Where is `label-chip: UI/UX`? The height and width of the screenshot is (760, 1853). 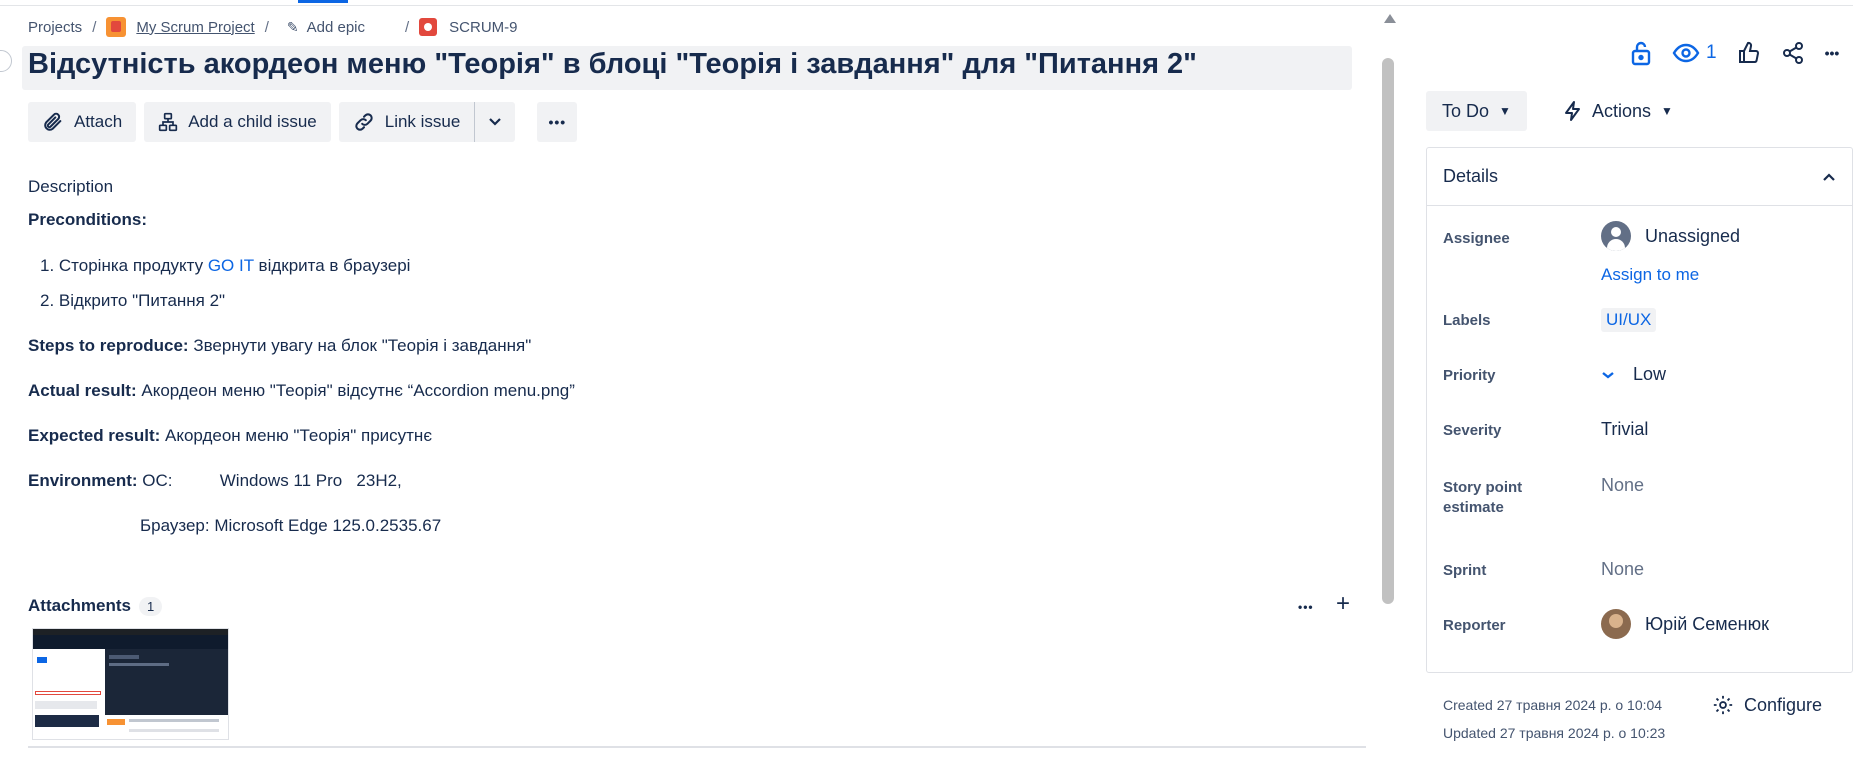
label-chip: UI/UX is located at coordinates (1629, 320).